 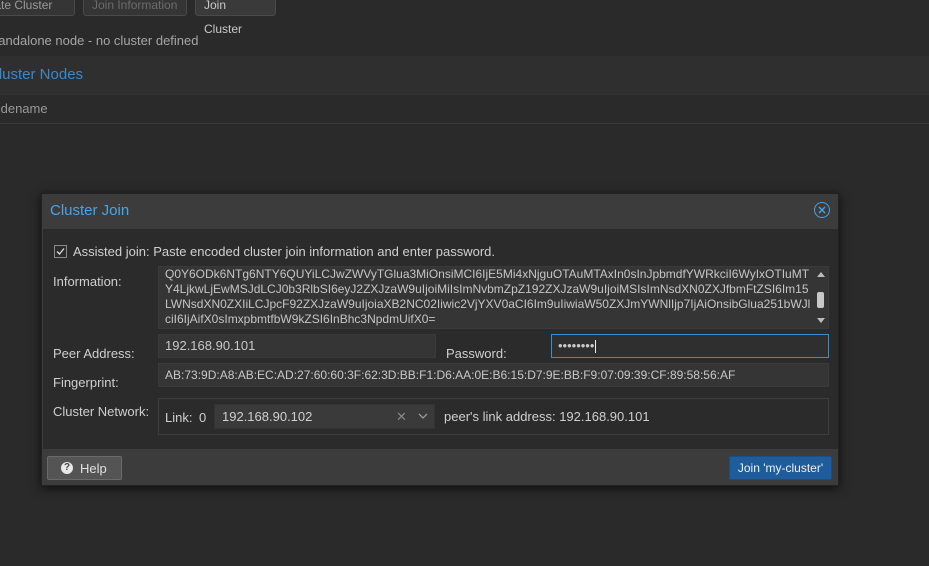 What do you see at coordinates (547, 416) in the screenshot?
I see `peer-link-address-text: peer's link address: 192.168.90.101` at bounding box center [547, 416].